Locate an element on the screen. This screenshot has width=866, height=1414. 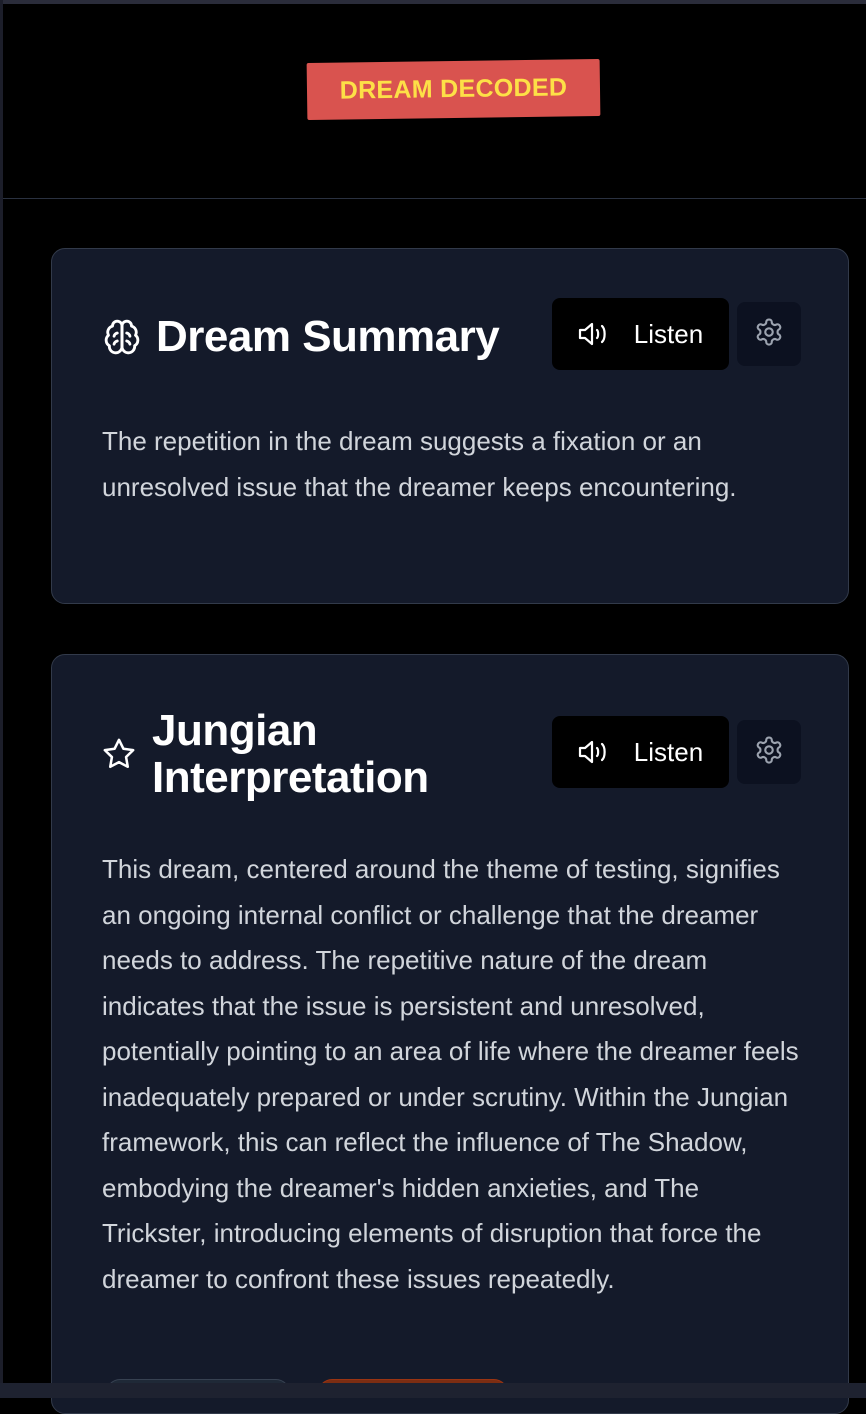
star-icon is located at coordinates (119, 754).